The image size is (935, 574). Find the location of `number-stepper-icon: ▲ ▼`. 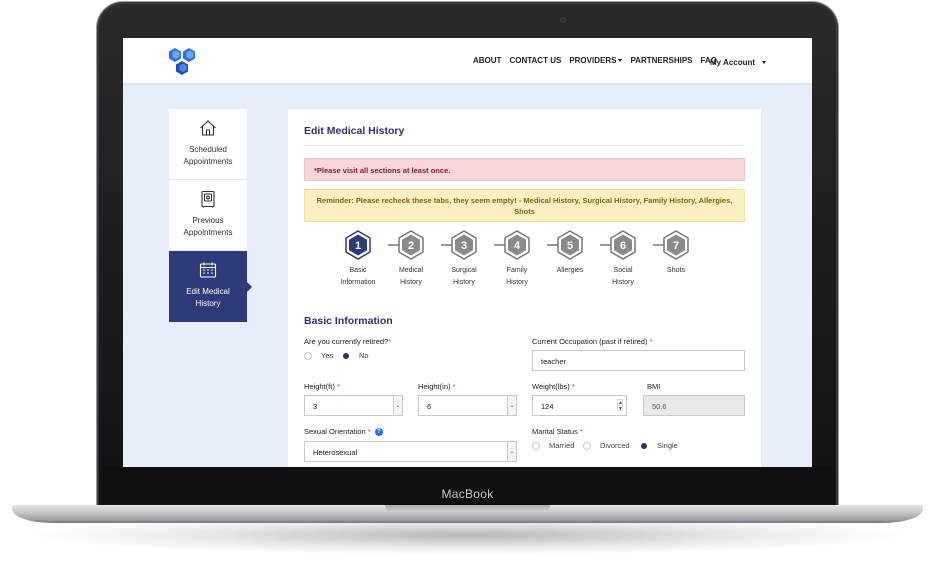

number-stepper-icon: ▲ ▼ is located at coordinates (620, 405).